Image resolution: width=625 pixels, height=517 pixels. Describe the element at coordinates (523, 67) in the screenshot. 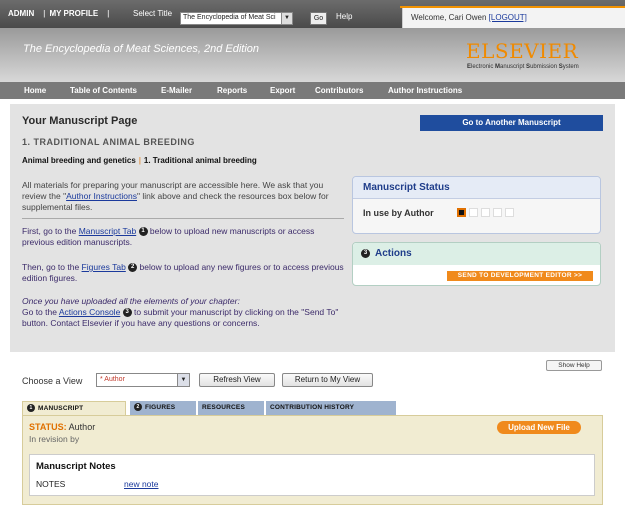

I see `ems-tagline: Electronic Manuscript Submission System` at that location.